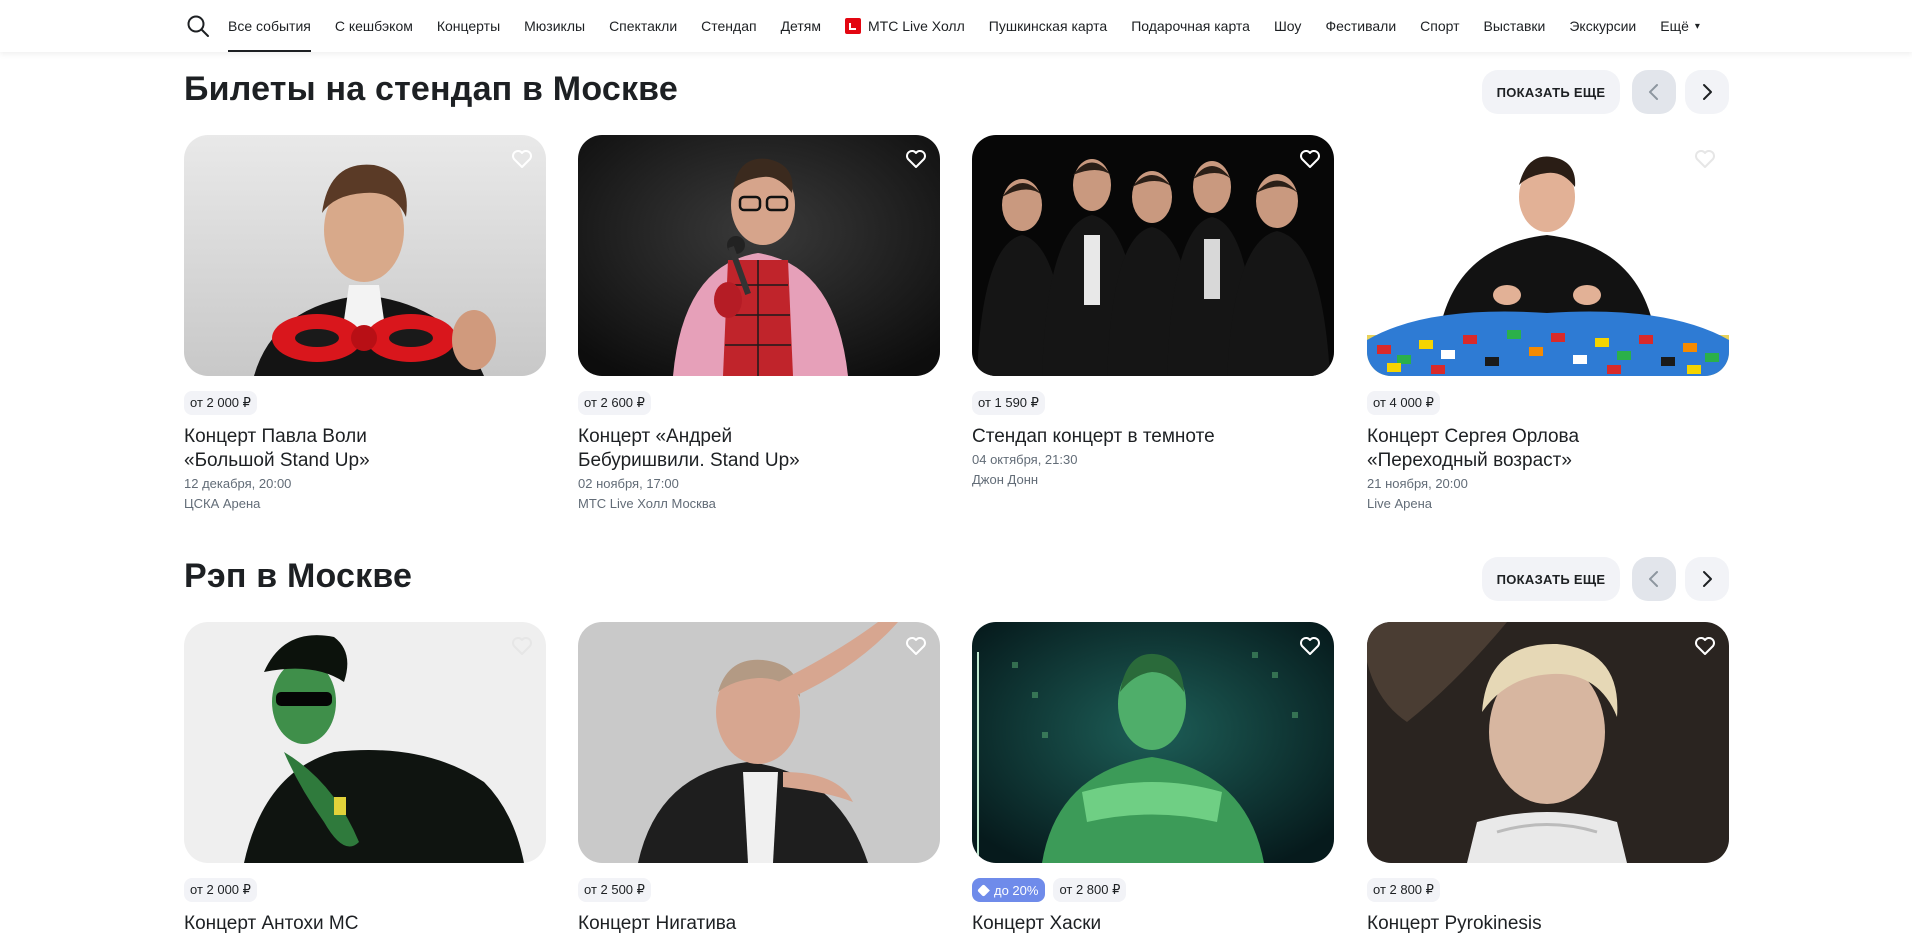 The image size is (1912, 936). I want to click on event-venue: Джон Донн, so click(1005, 479).